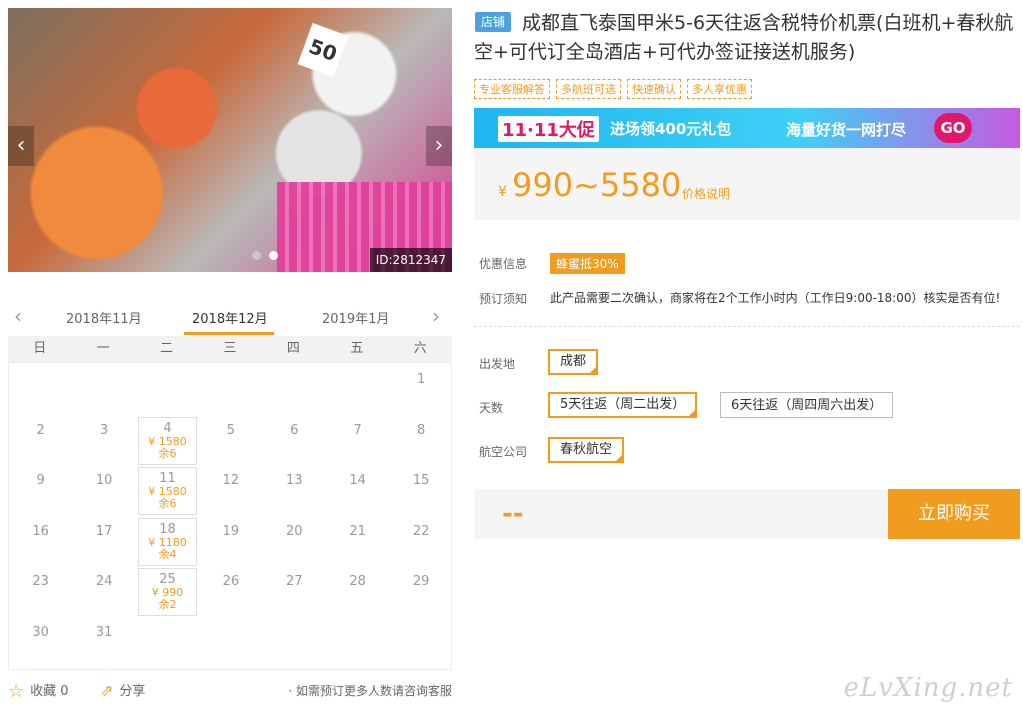 The height and width of the screenshot is (715, 1023). I want to click on weekday-label: 一, so click(103, 348).